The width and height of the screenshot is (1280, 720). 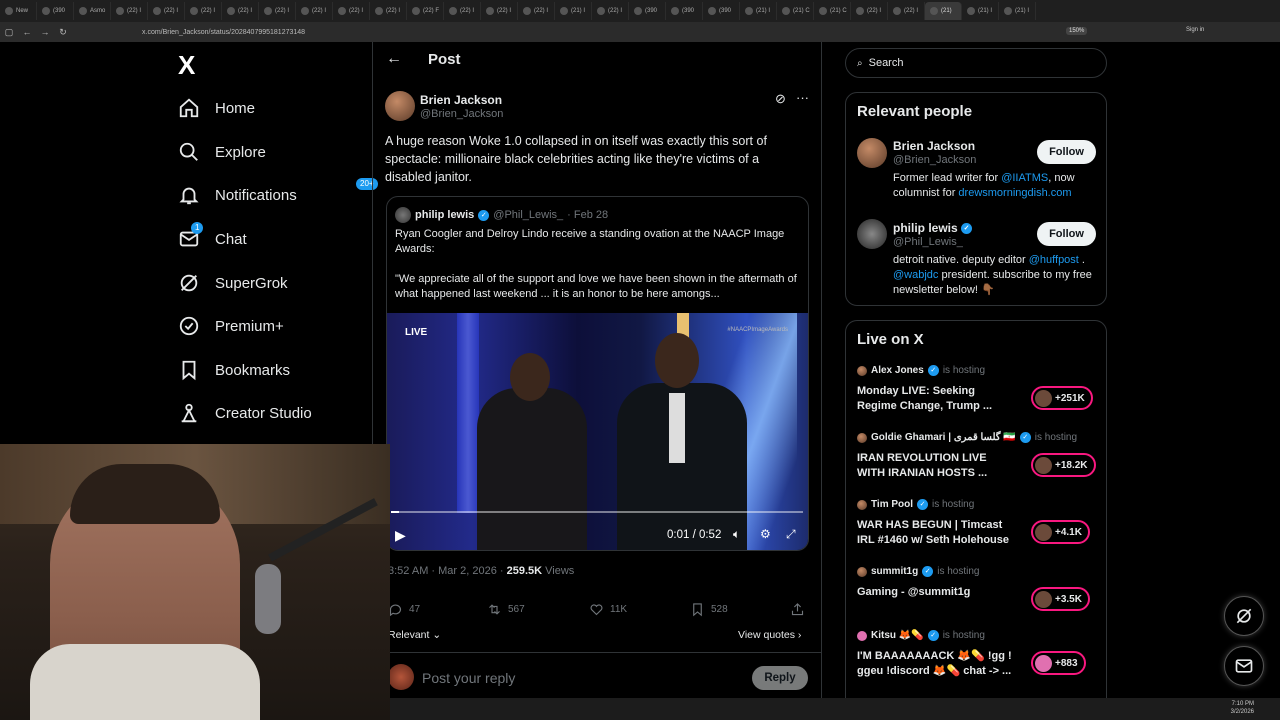 I want to click on quoted-author-avatar, so click(x=403, y=215).